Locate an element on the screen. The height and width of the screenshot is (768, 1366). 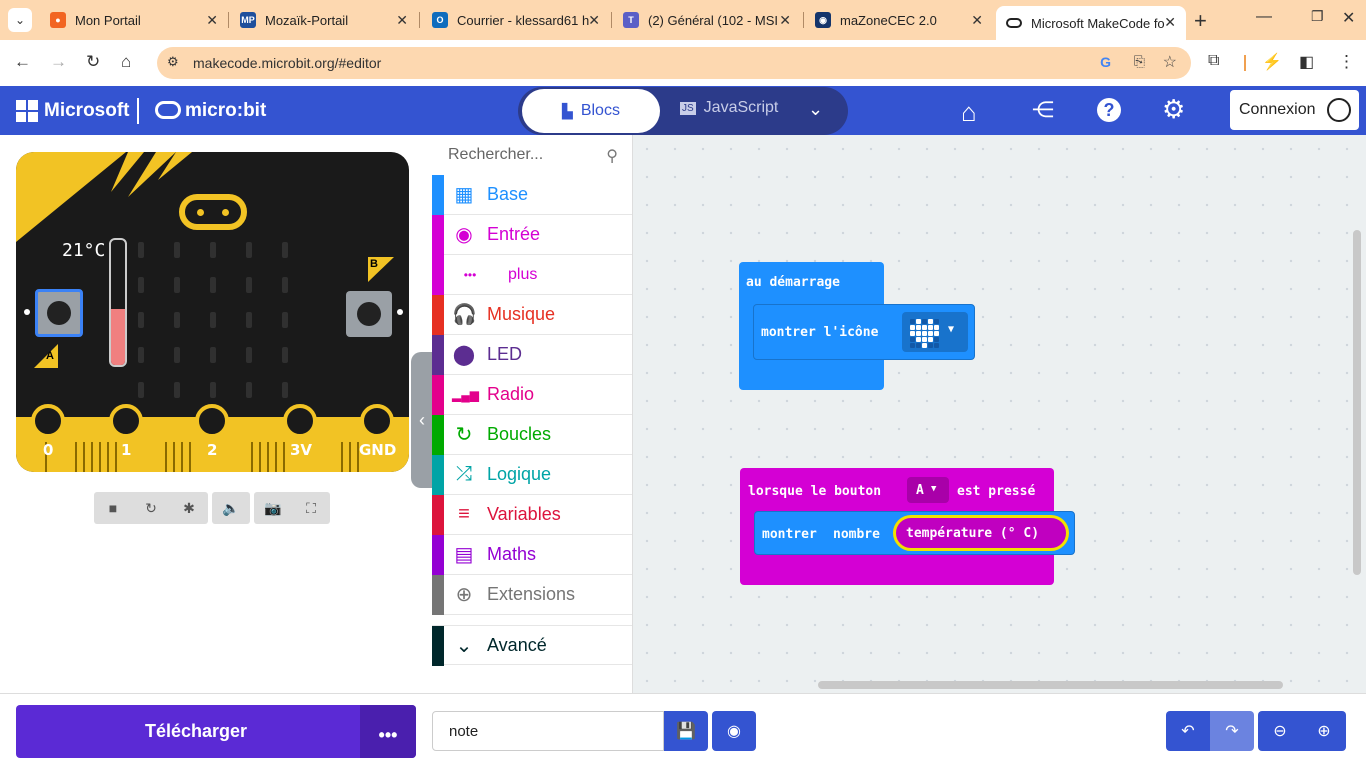
button-a is located at coordinates (59, 313).